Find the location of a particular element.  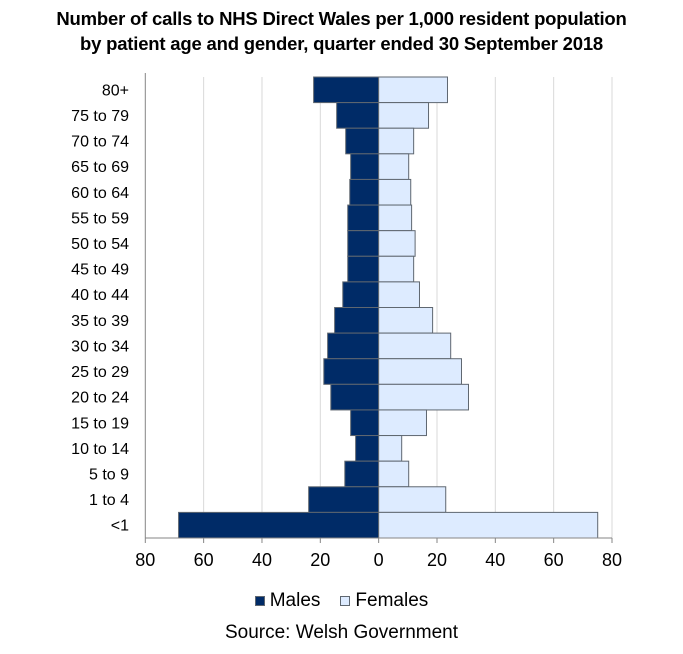

y-tick-label: 1 to 4 is located at coordinates (109, 500).